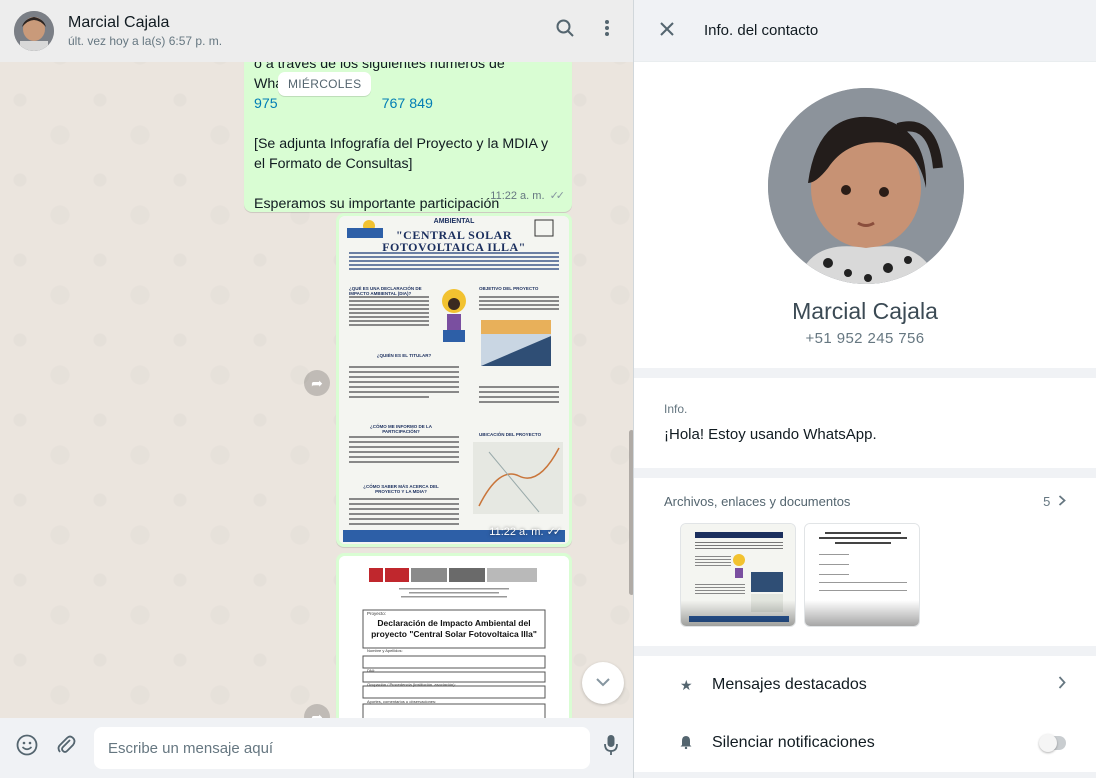  Describe the element at coordinates (607, 31) in the screenshot. I see `menu-icon` at that location.